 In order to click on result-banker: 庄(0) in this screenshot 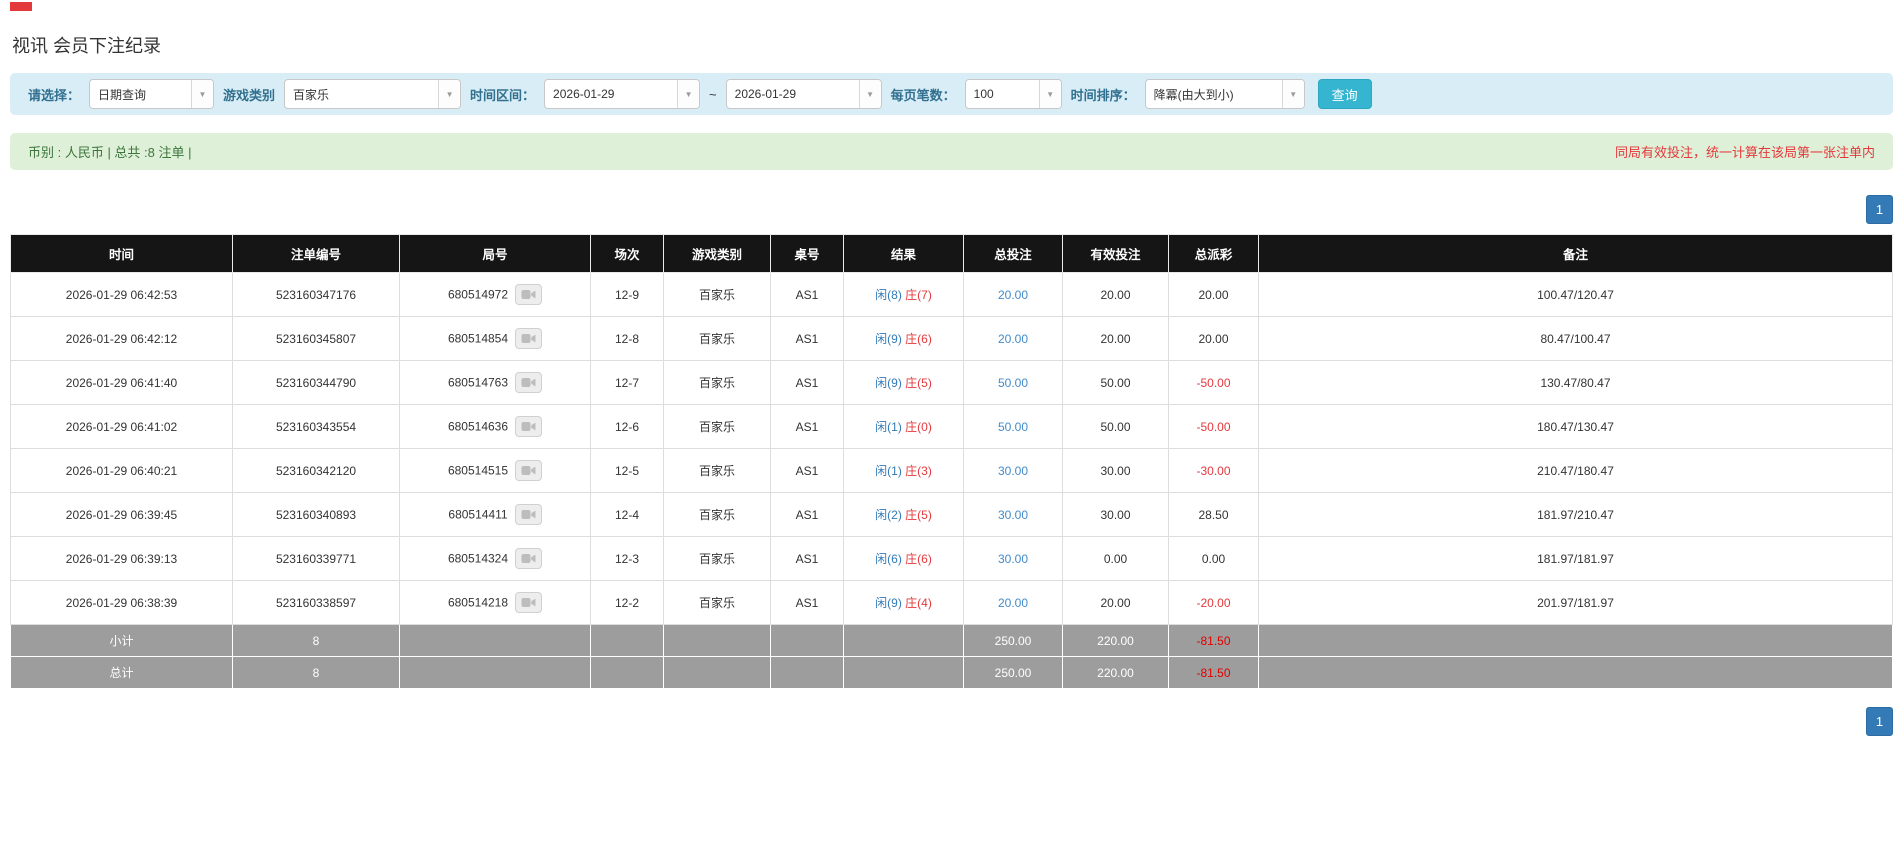, I will do `click(918, 427)`.